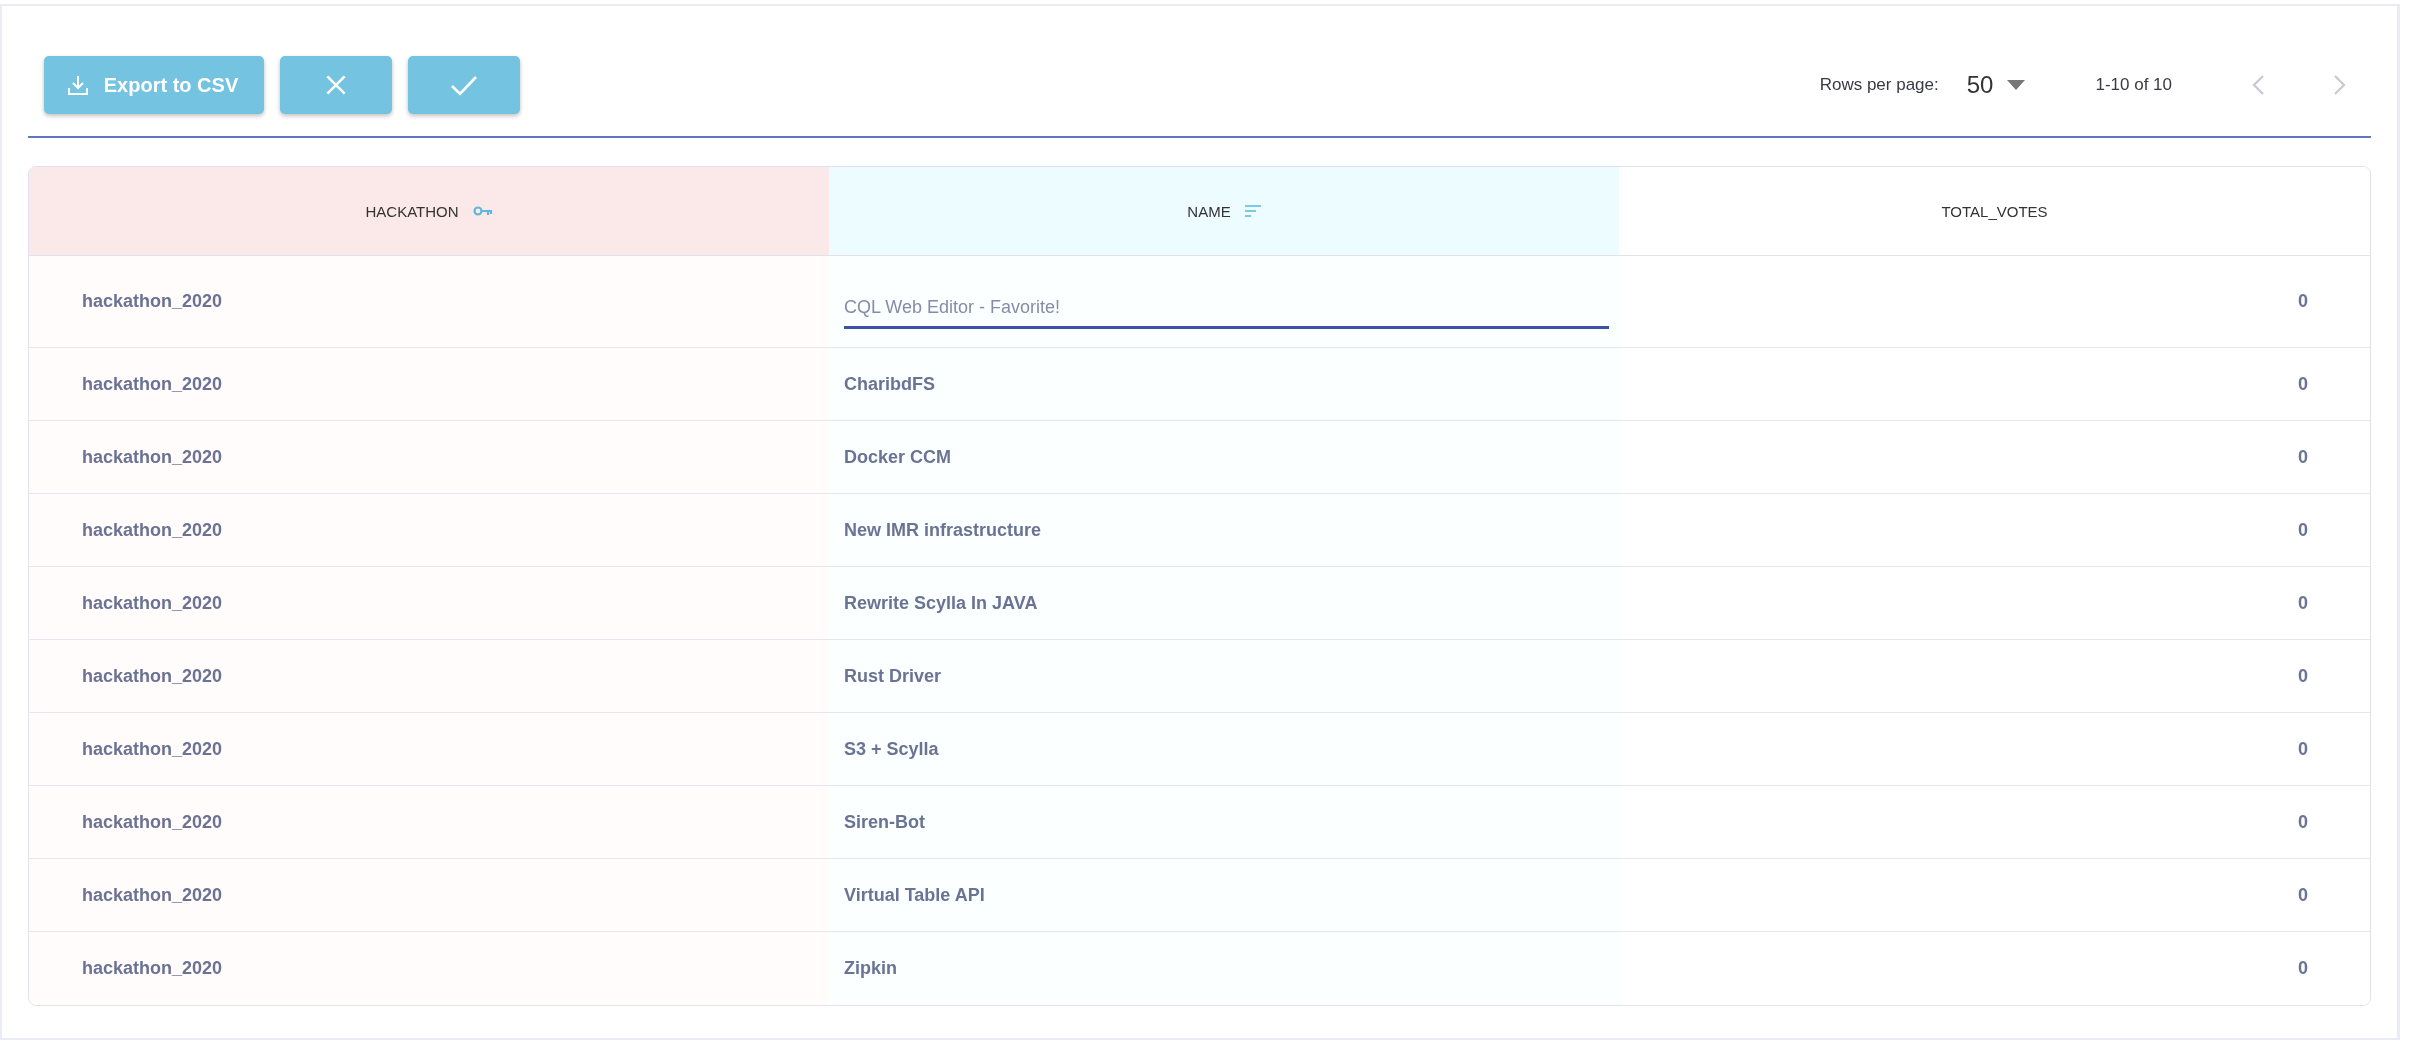 The image size is (2409, 1044). What do you see at coordinates (482, 211) in the screenshot?
I see `key-icon` at bounding box center [482, 211].